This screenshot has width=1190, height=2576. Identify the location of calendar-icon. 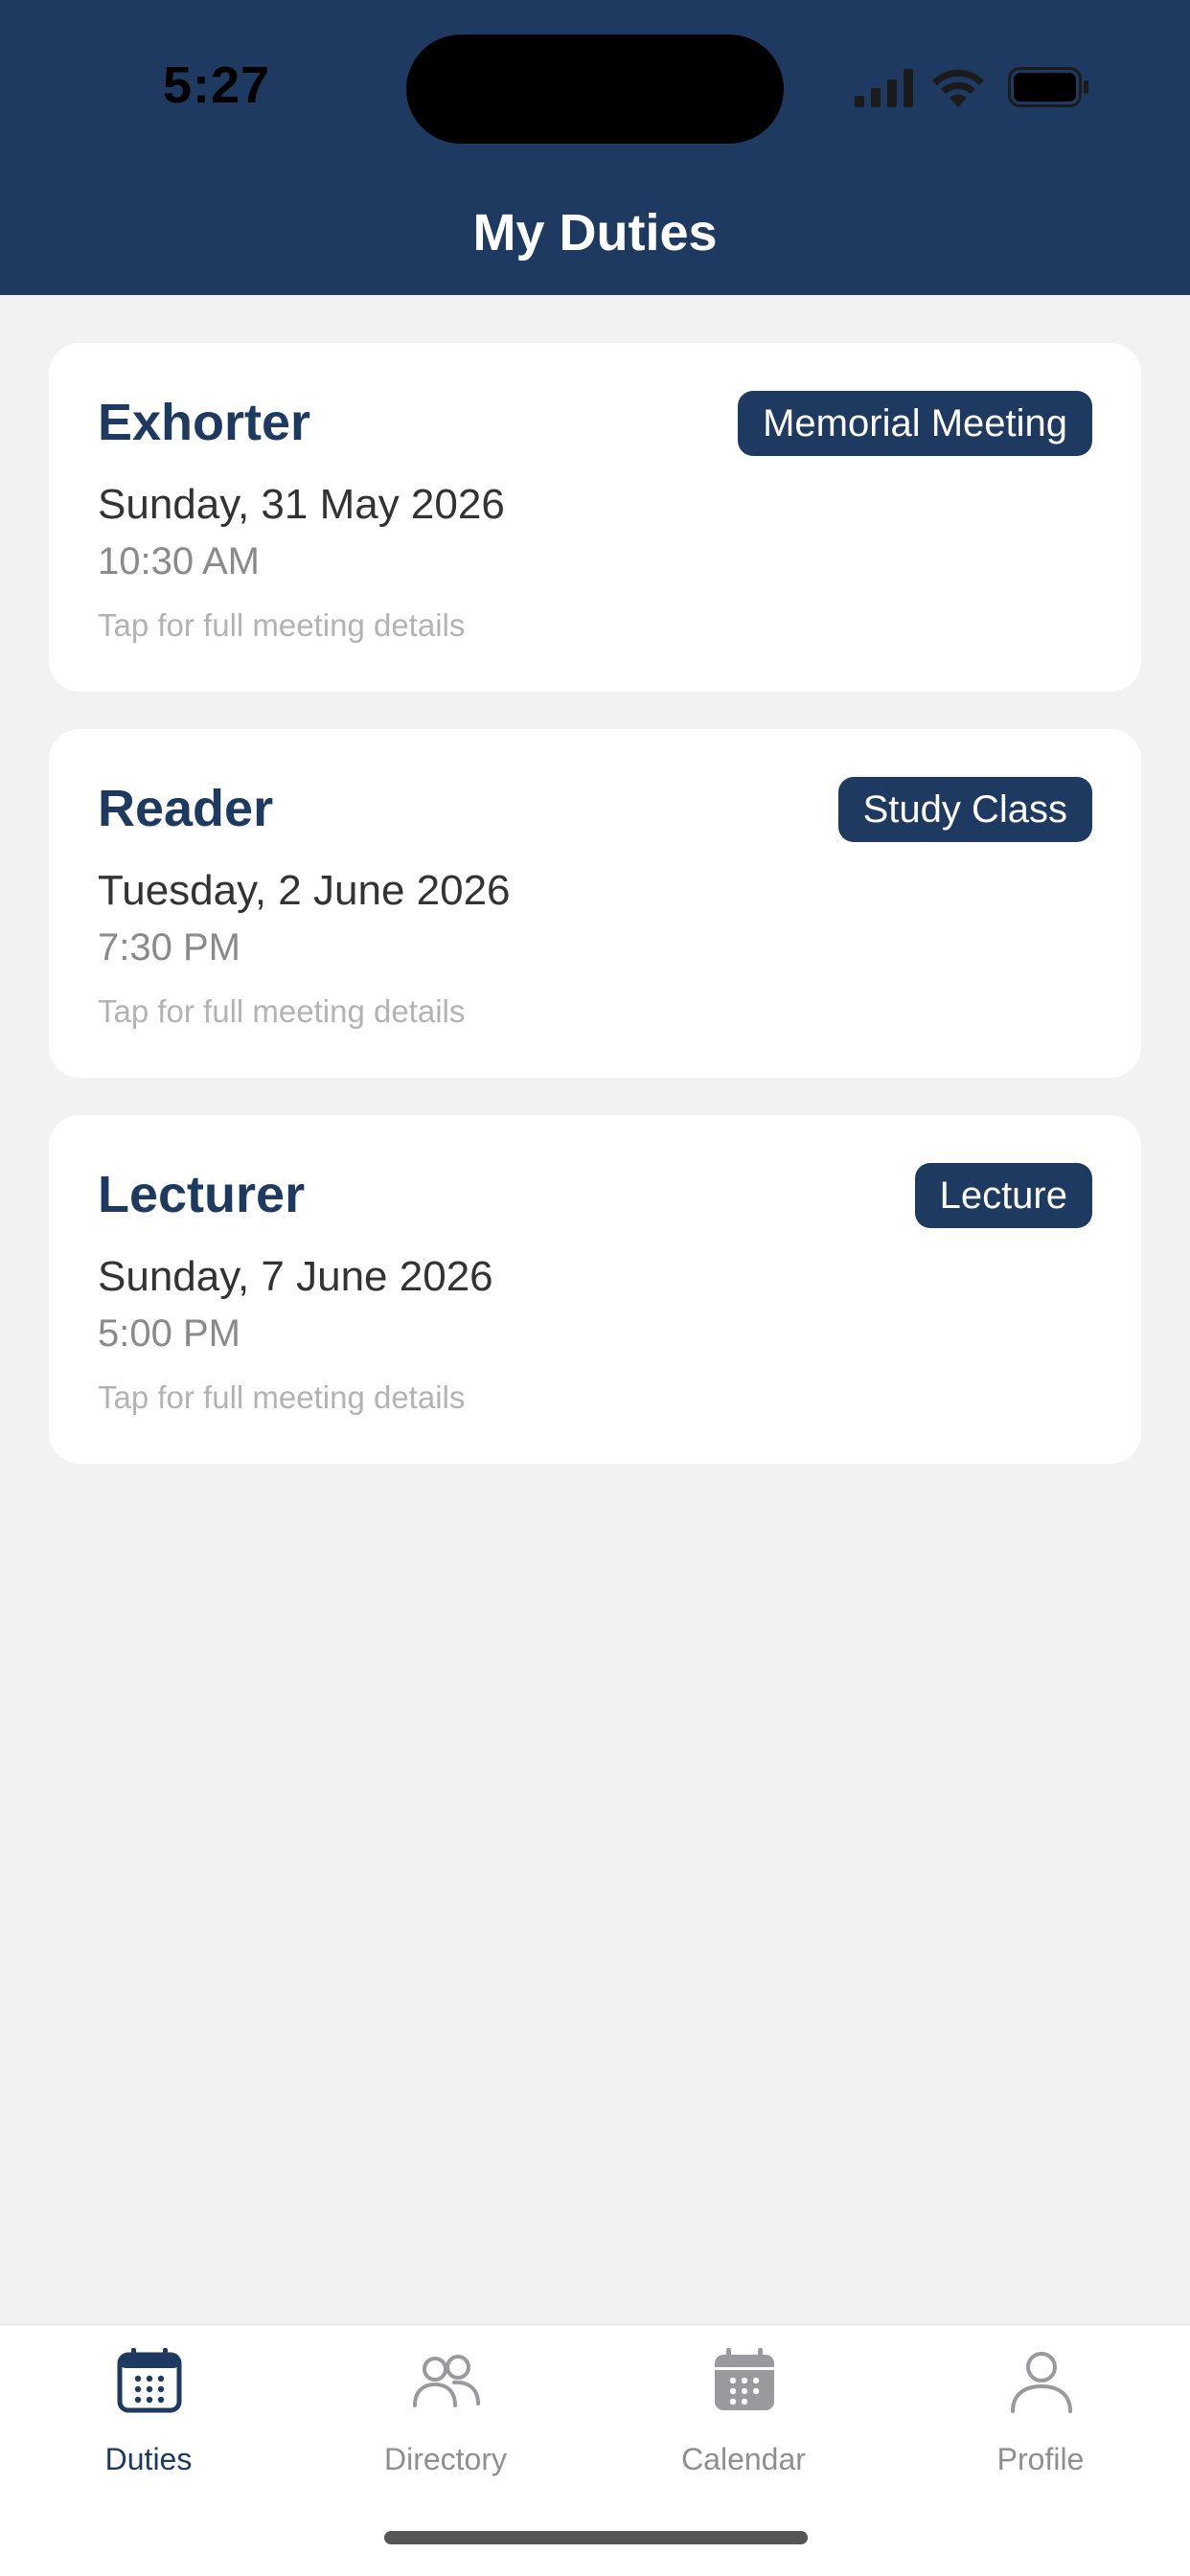
(150, 2380).